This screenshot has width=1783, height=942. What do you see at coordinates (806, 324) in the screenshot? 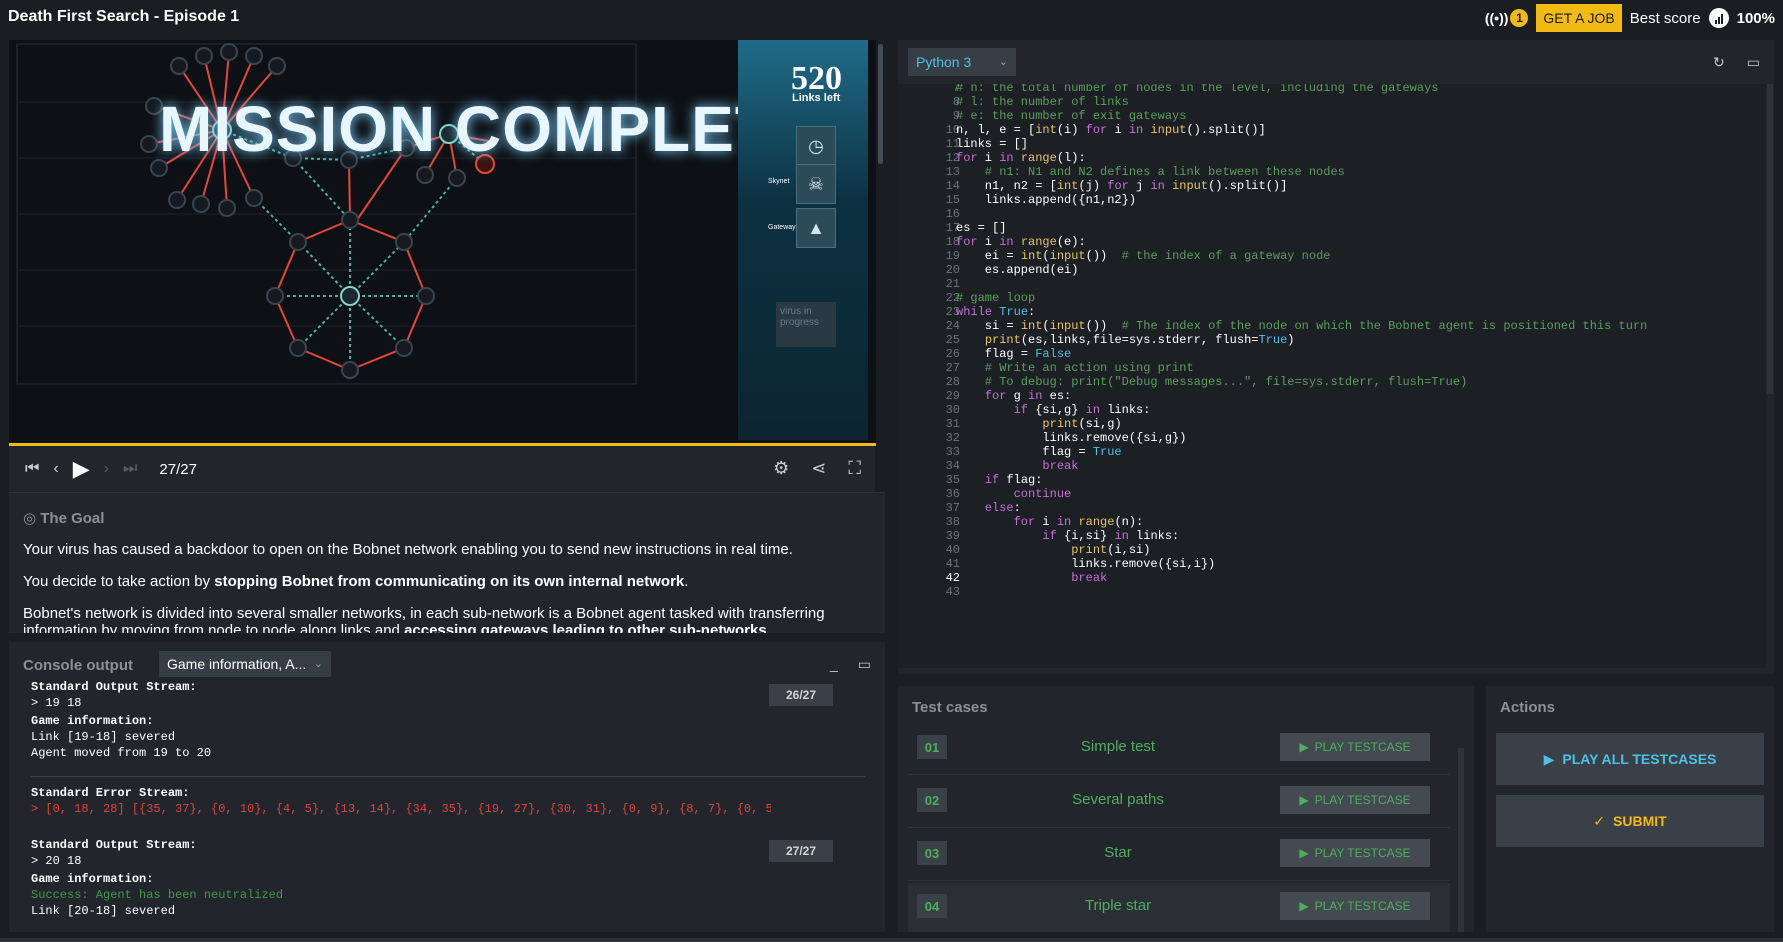
I see `virus-status: virus in progress` at bounding box center [806, 324].